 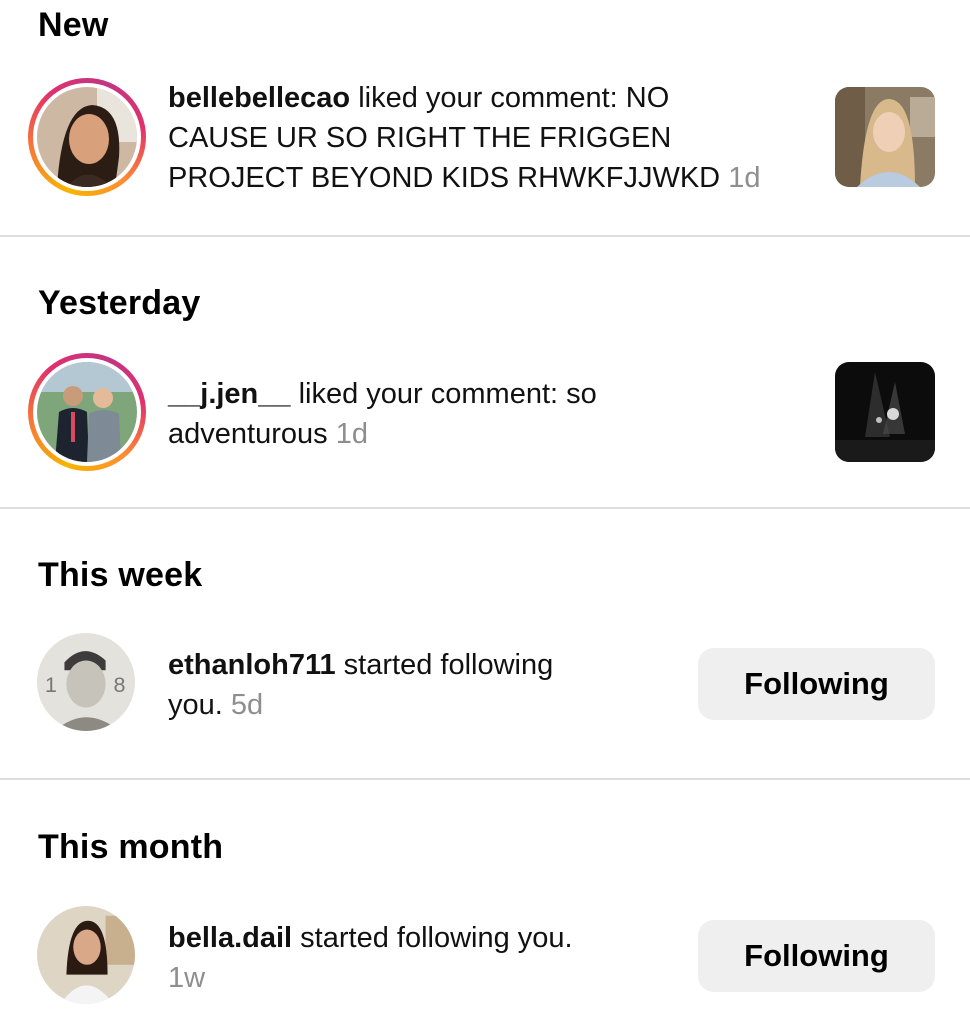 I want to click on username: bella.dail, so click(x=230, y=938).